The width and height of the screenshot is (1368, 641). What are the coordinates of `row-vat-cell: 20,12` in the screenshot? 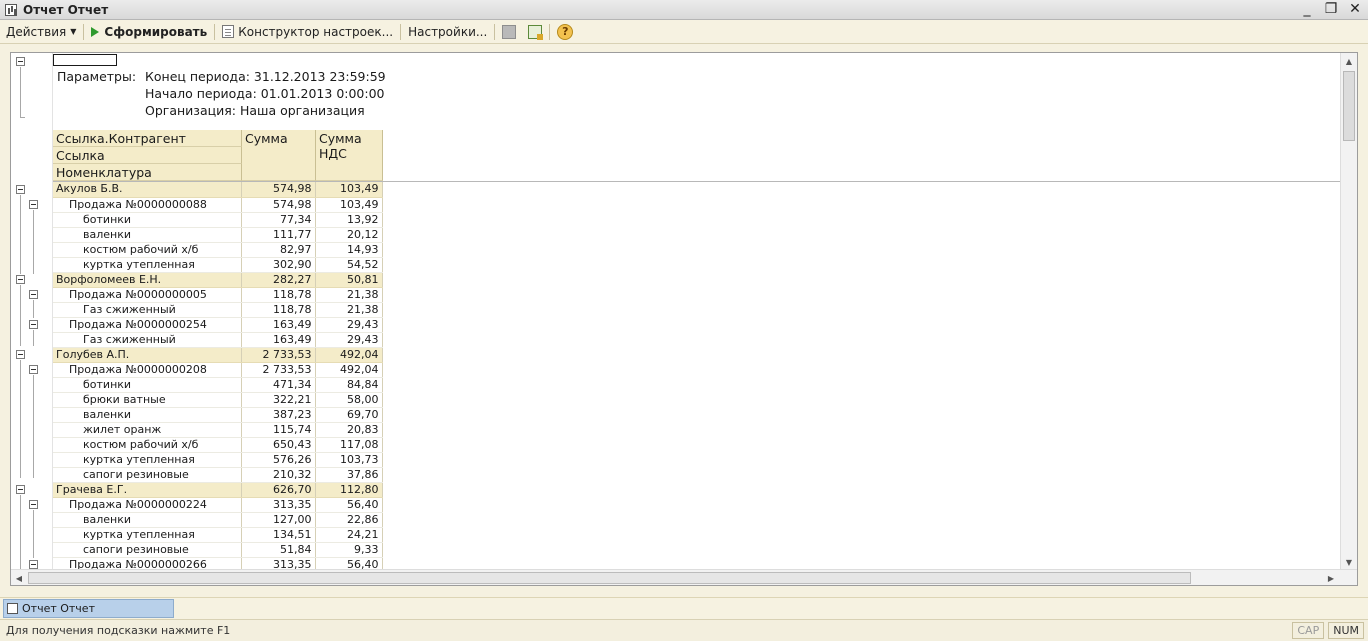 It's located at (349, 235).